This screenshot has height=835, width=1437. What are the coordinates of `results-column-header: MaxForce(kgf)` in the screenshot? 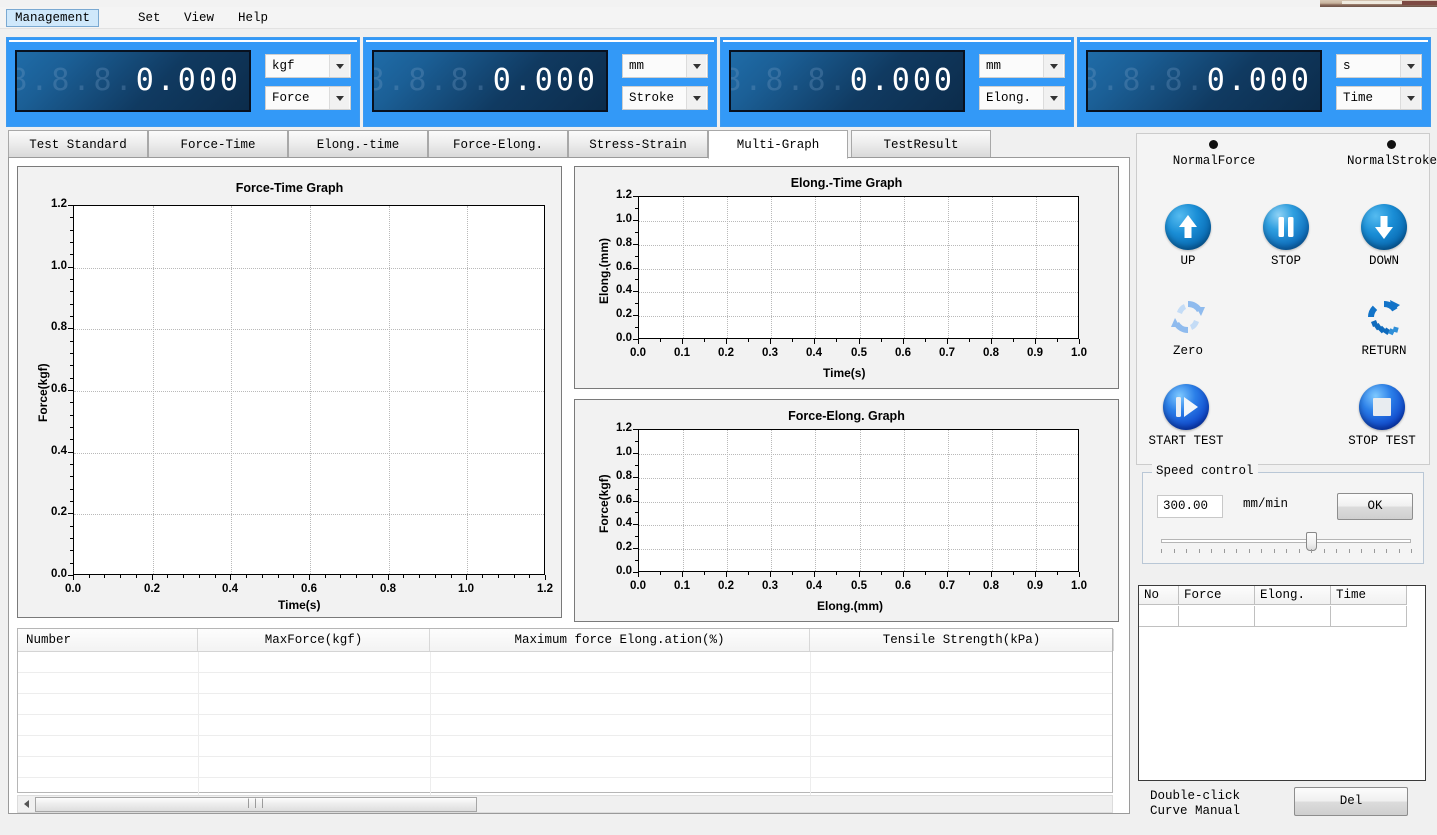 It's located at (314, 640).